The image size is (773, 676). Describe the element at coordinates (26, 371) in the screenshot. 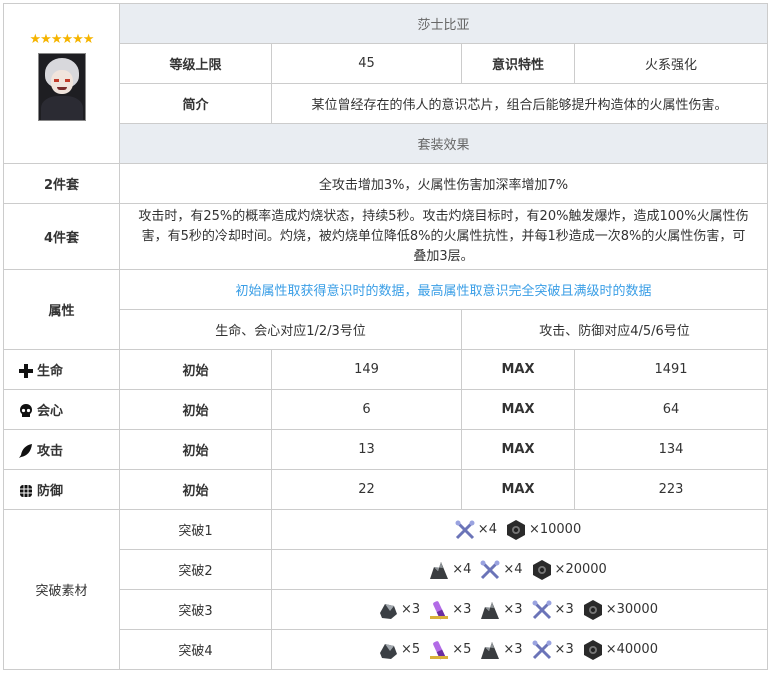

I see `cross-icon` at that location.